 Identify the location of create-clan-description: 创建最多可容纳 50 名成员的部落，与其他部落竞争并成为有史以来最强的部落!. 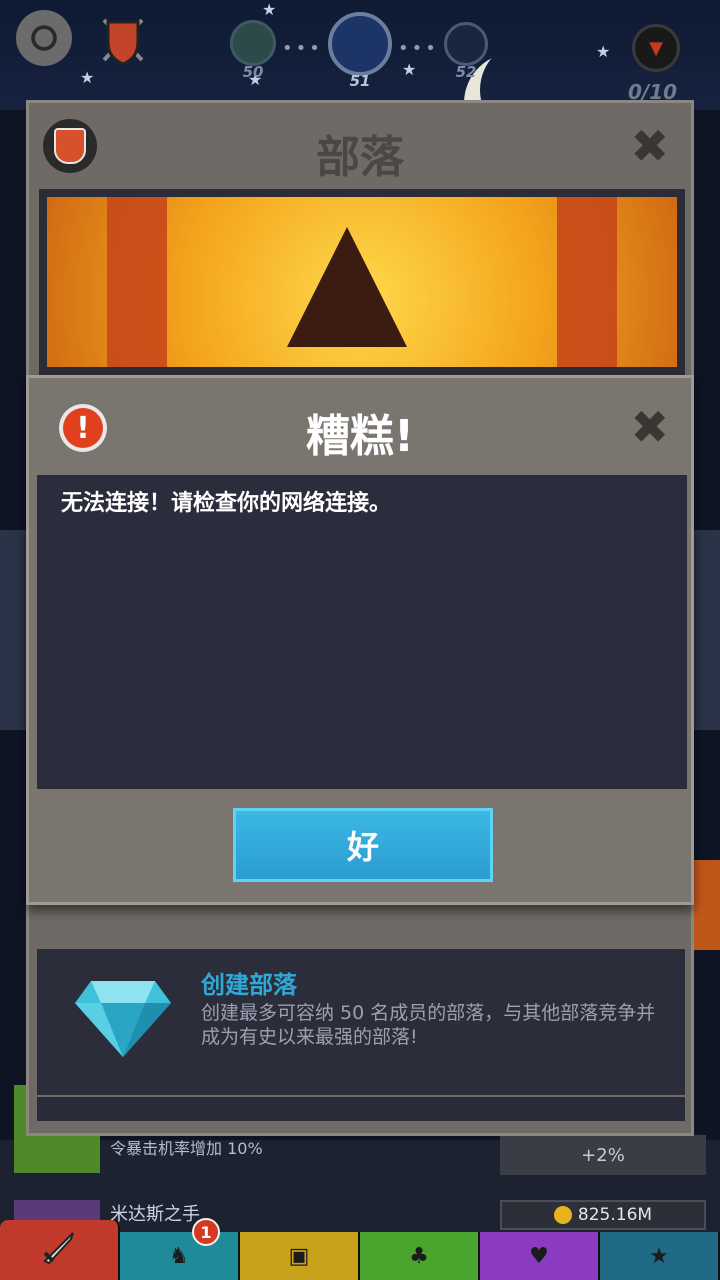
(428, 1025).